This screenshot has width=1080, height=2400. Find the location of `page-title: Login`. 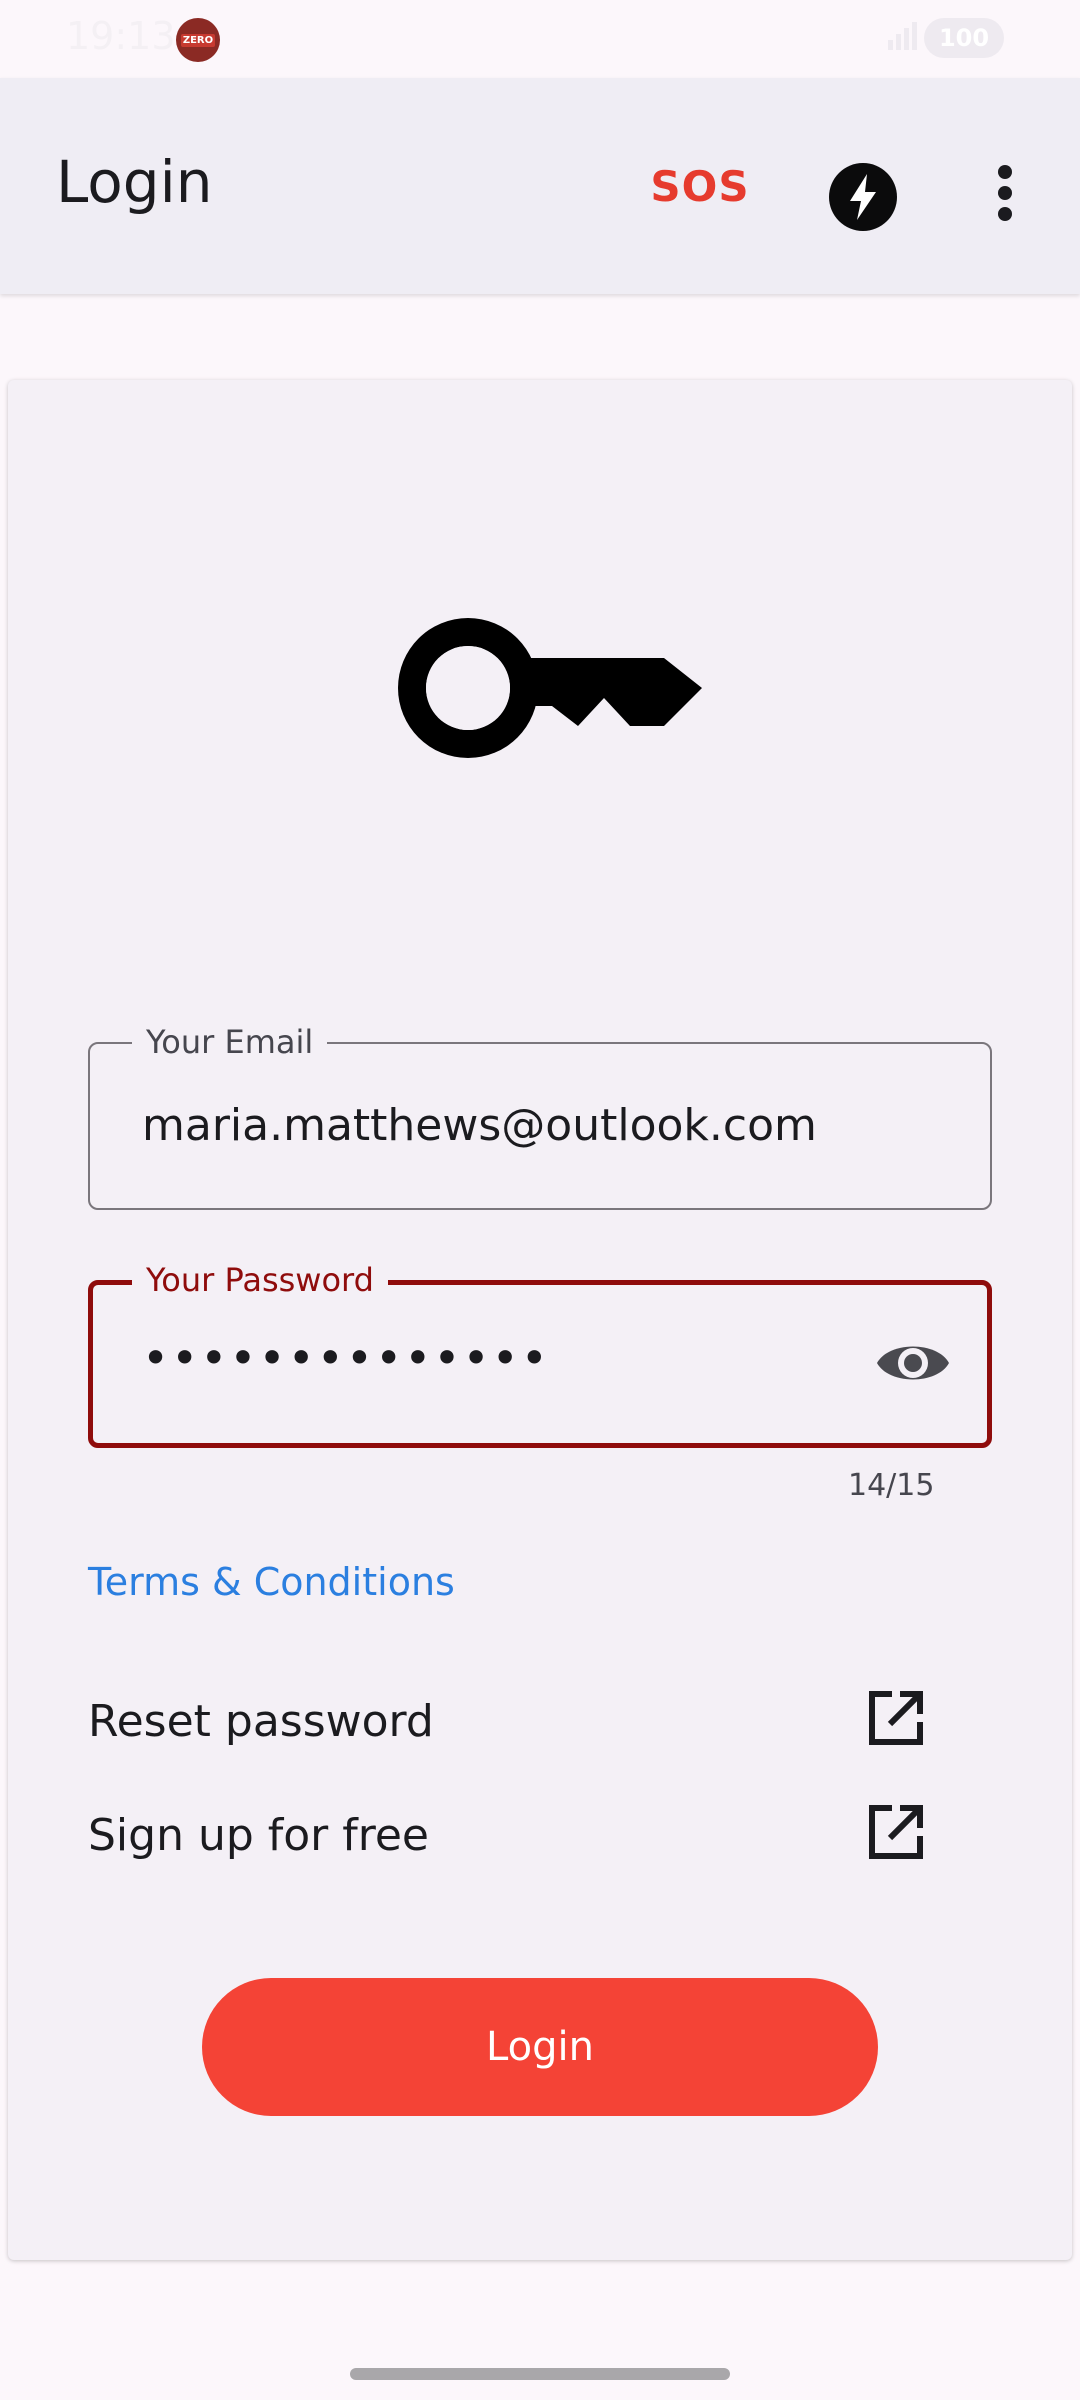

page-title: Login is located at coordinates (134, 182).